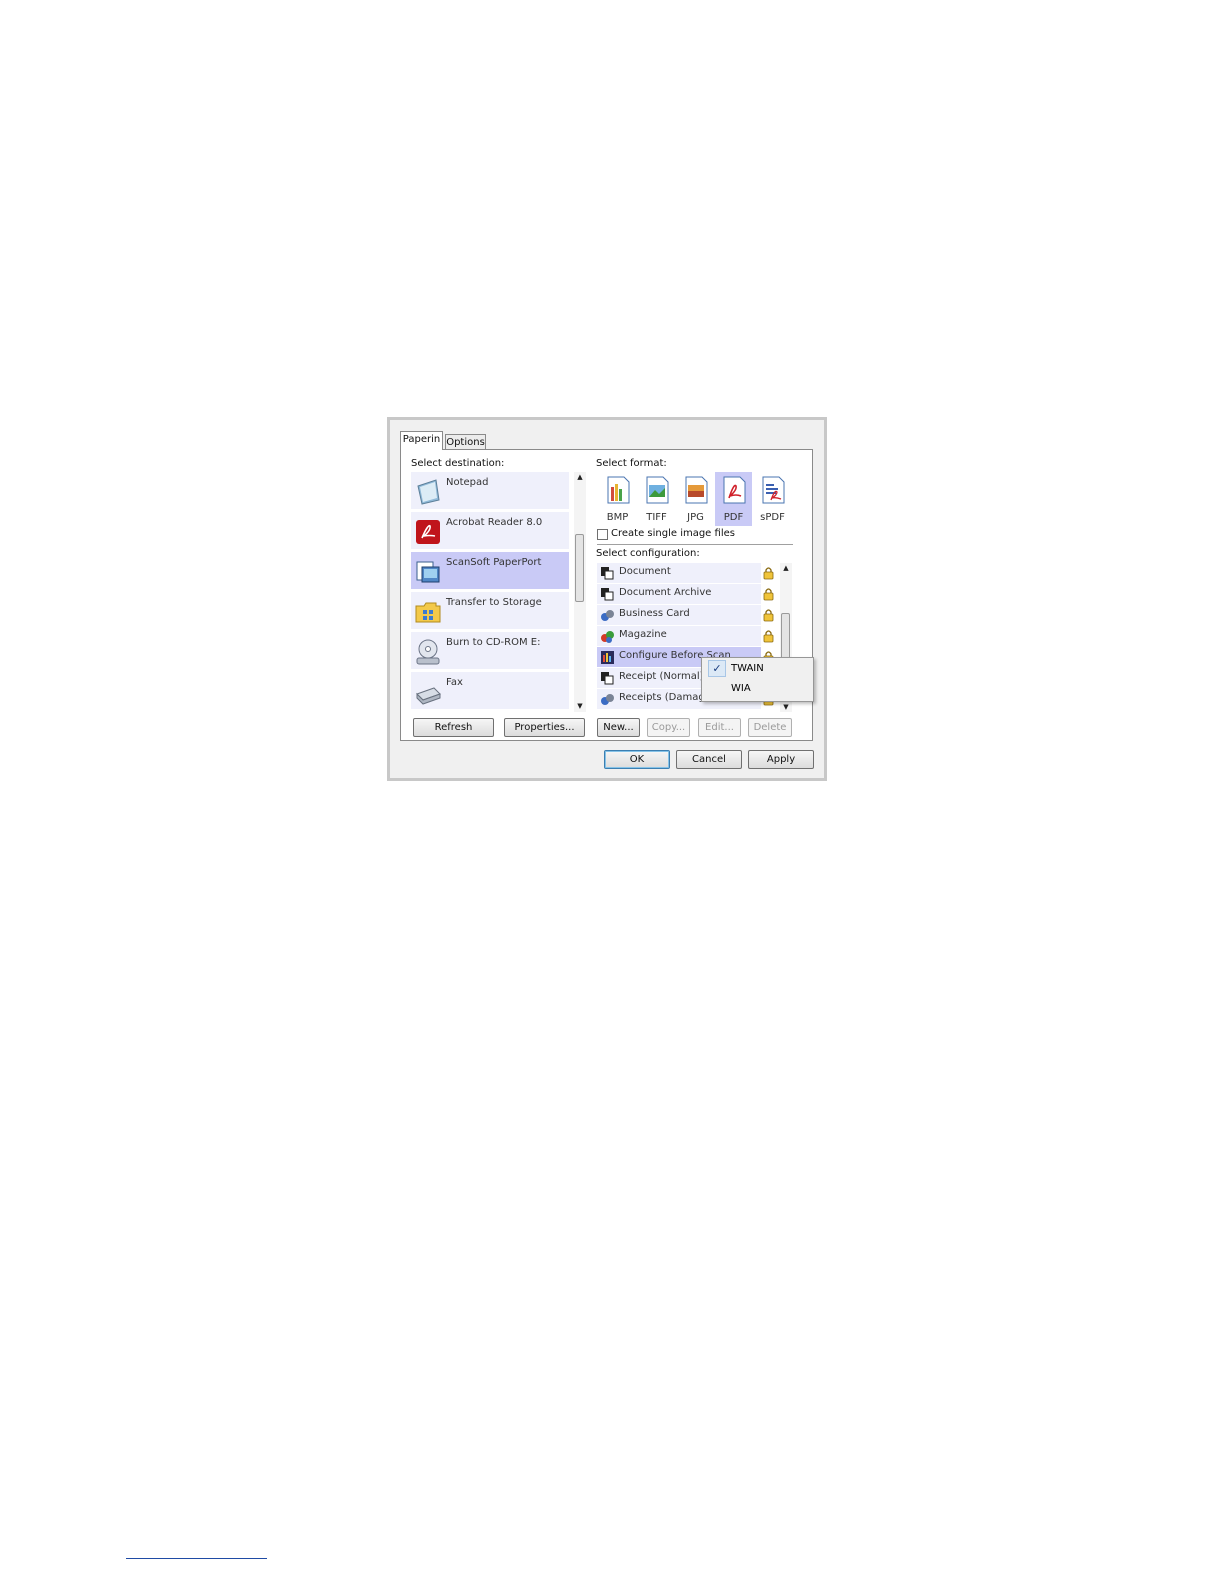 The width and height of the screenshot is (1224, 1584). Describe the element at coordinates (770, 727) in the screenshot. I see `delete-button: Delete` at that location.